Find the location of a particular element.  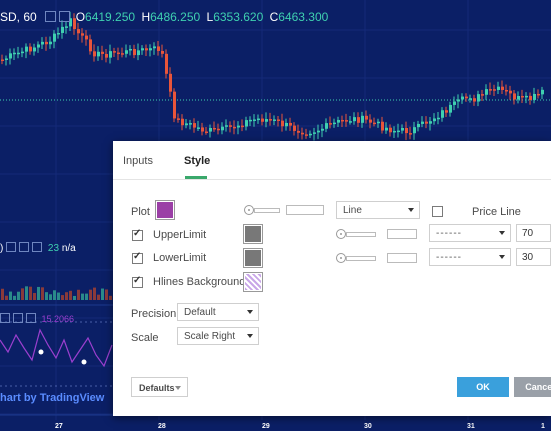

defaults-button: Defaults is located at coordinates (159, 387).